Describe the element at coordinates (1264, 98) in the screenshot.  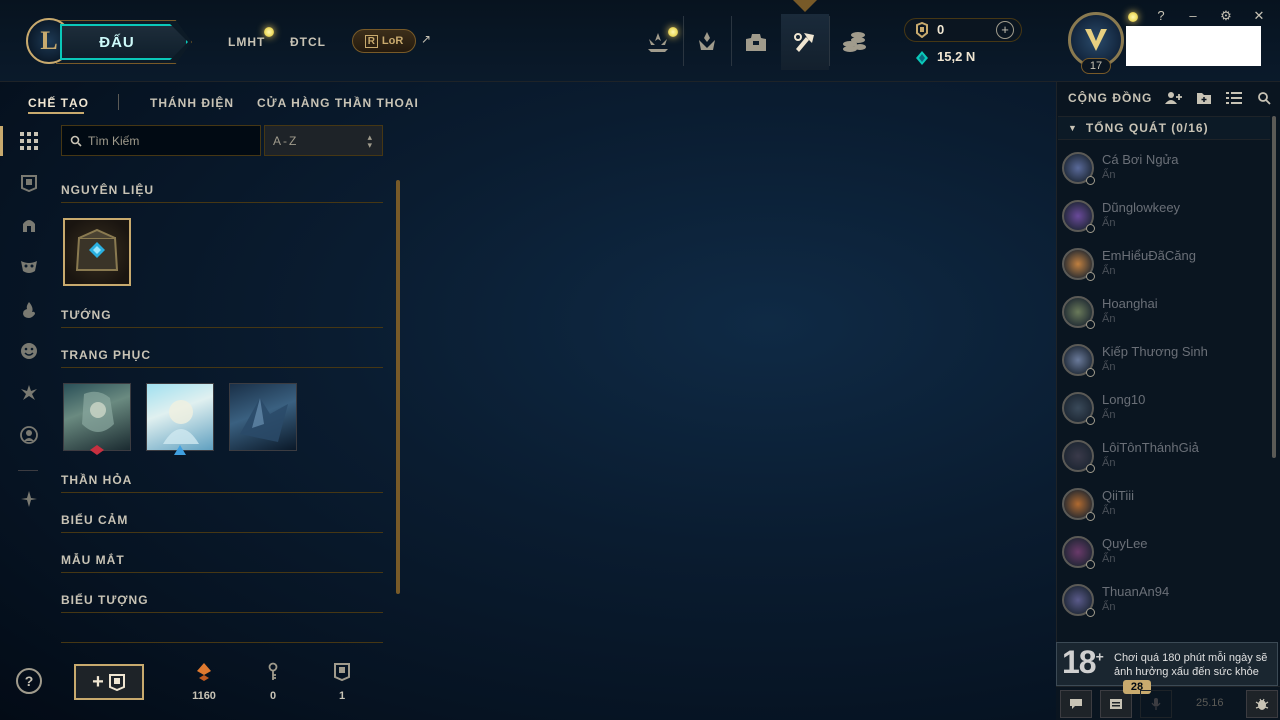
I see `search-icon` at that location.